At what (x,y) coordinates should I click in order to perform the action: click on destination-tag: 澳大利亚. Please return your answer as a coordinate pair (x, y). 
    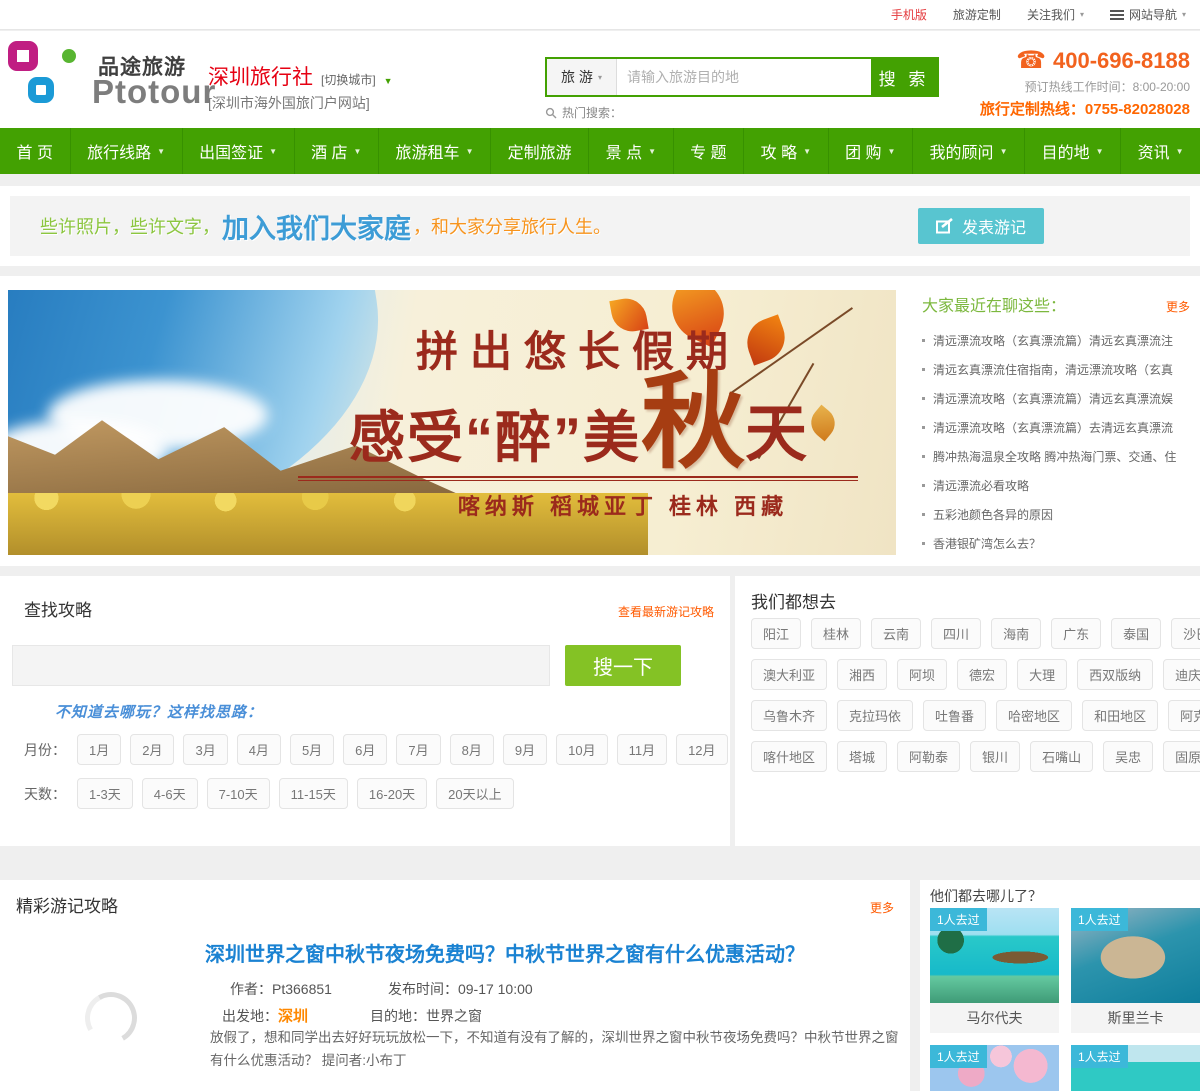
    Looking at the image, I should click on (789, 674).